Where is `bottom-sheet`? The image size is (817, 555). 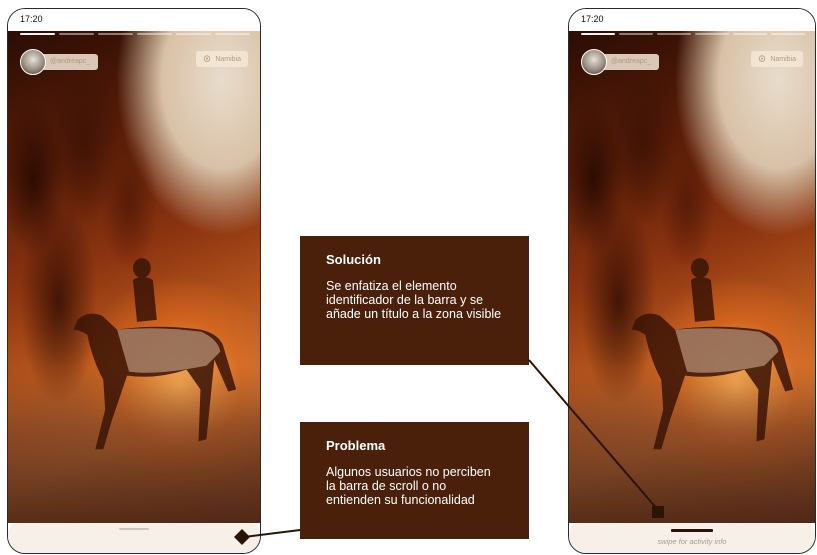
bottom-sheet is located at coordinates (134, 538).